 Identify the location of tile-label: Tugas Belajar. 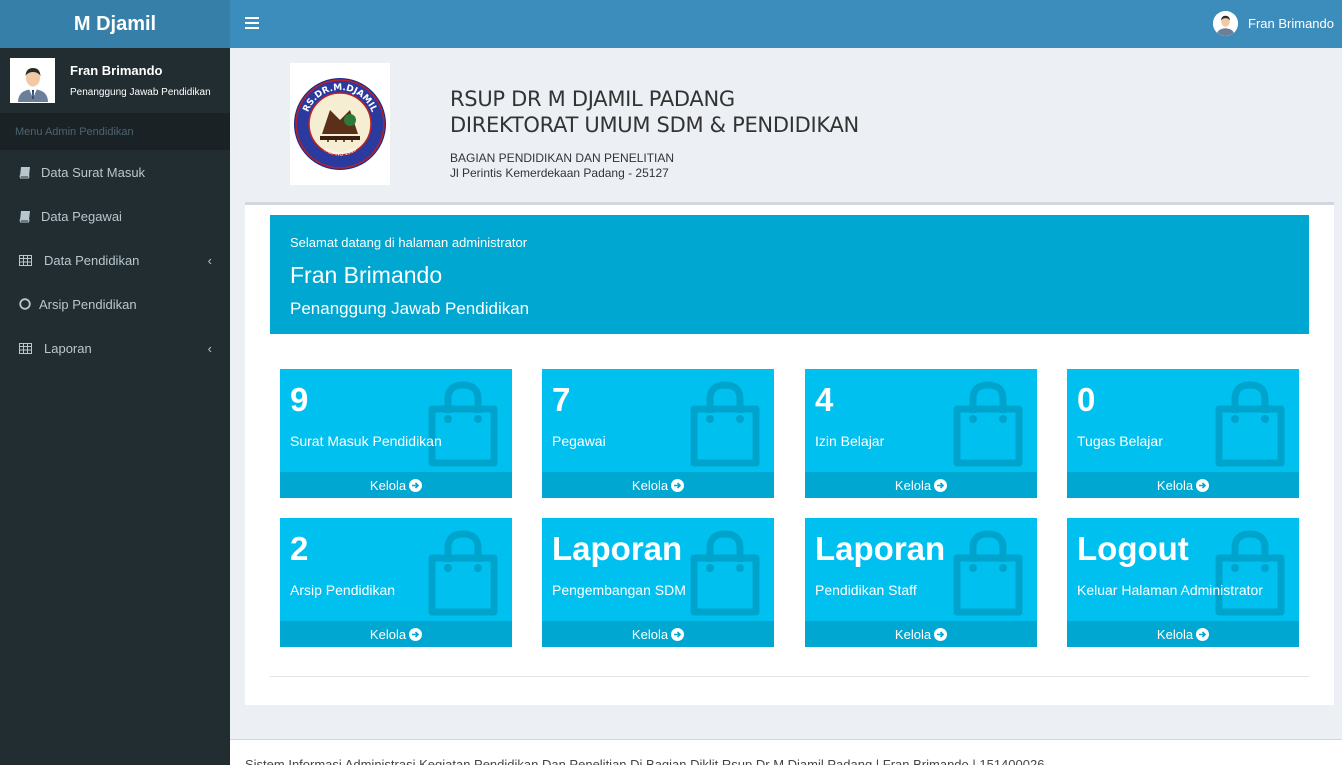
(1120, 441).